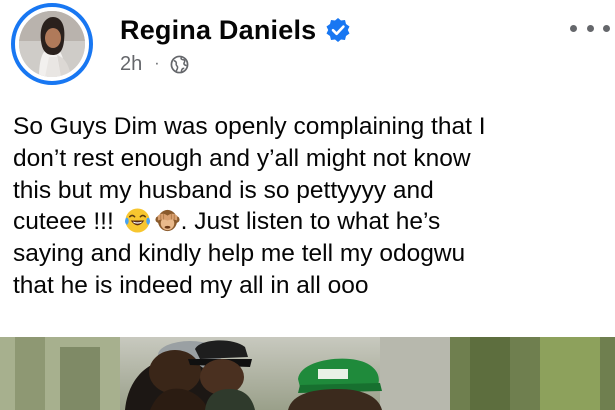 The height and width of the screenshot is (410, 615). I want to click on profile-avatar, so click(52, 44).